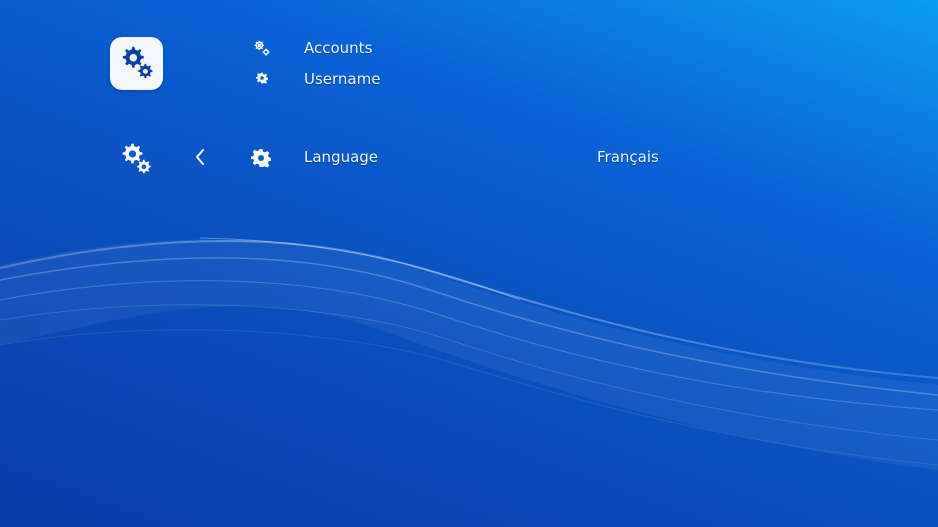  Describe the element at coordinates (628, 157) in the screenshot. I see `language-value: Français` at that location.